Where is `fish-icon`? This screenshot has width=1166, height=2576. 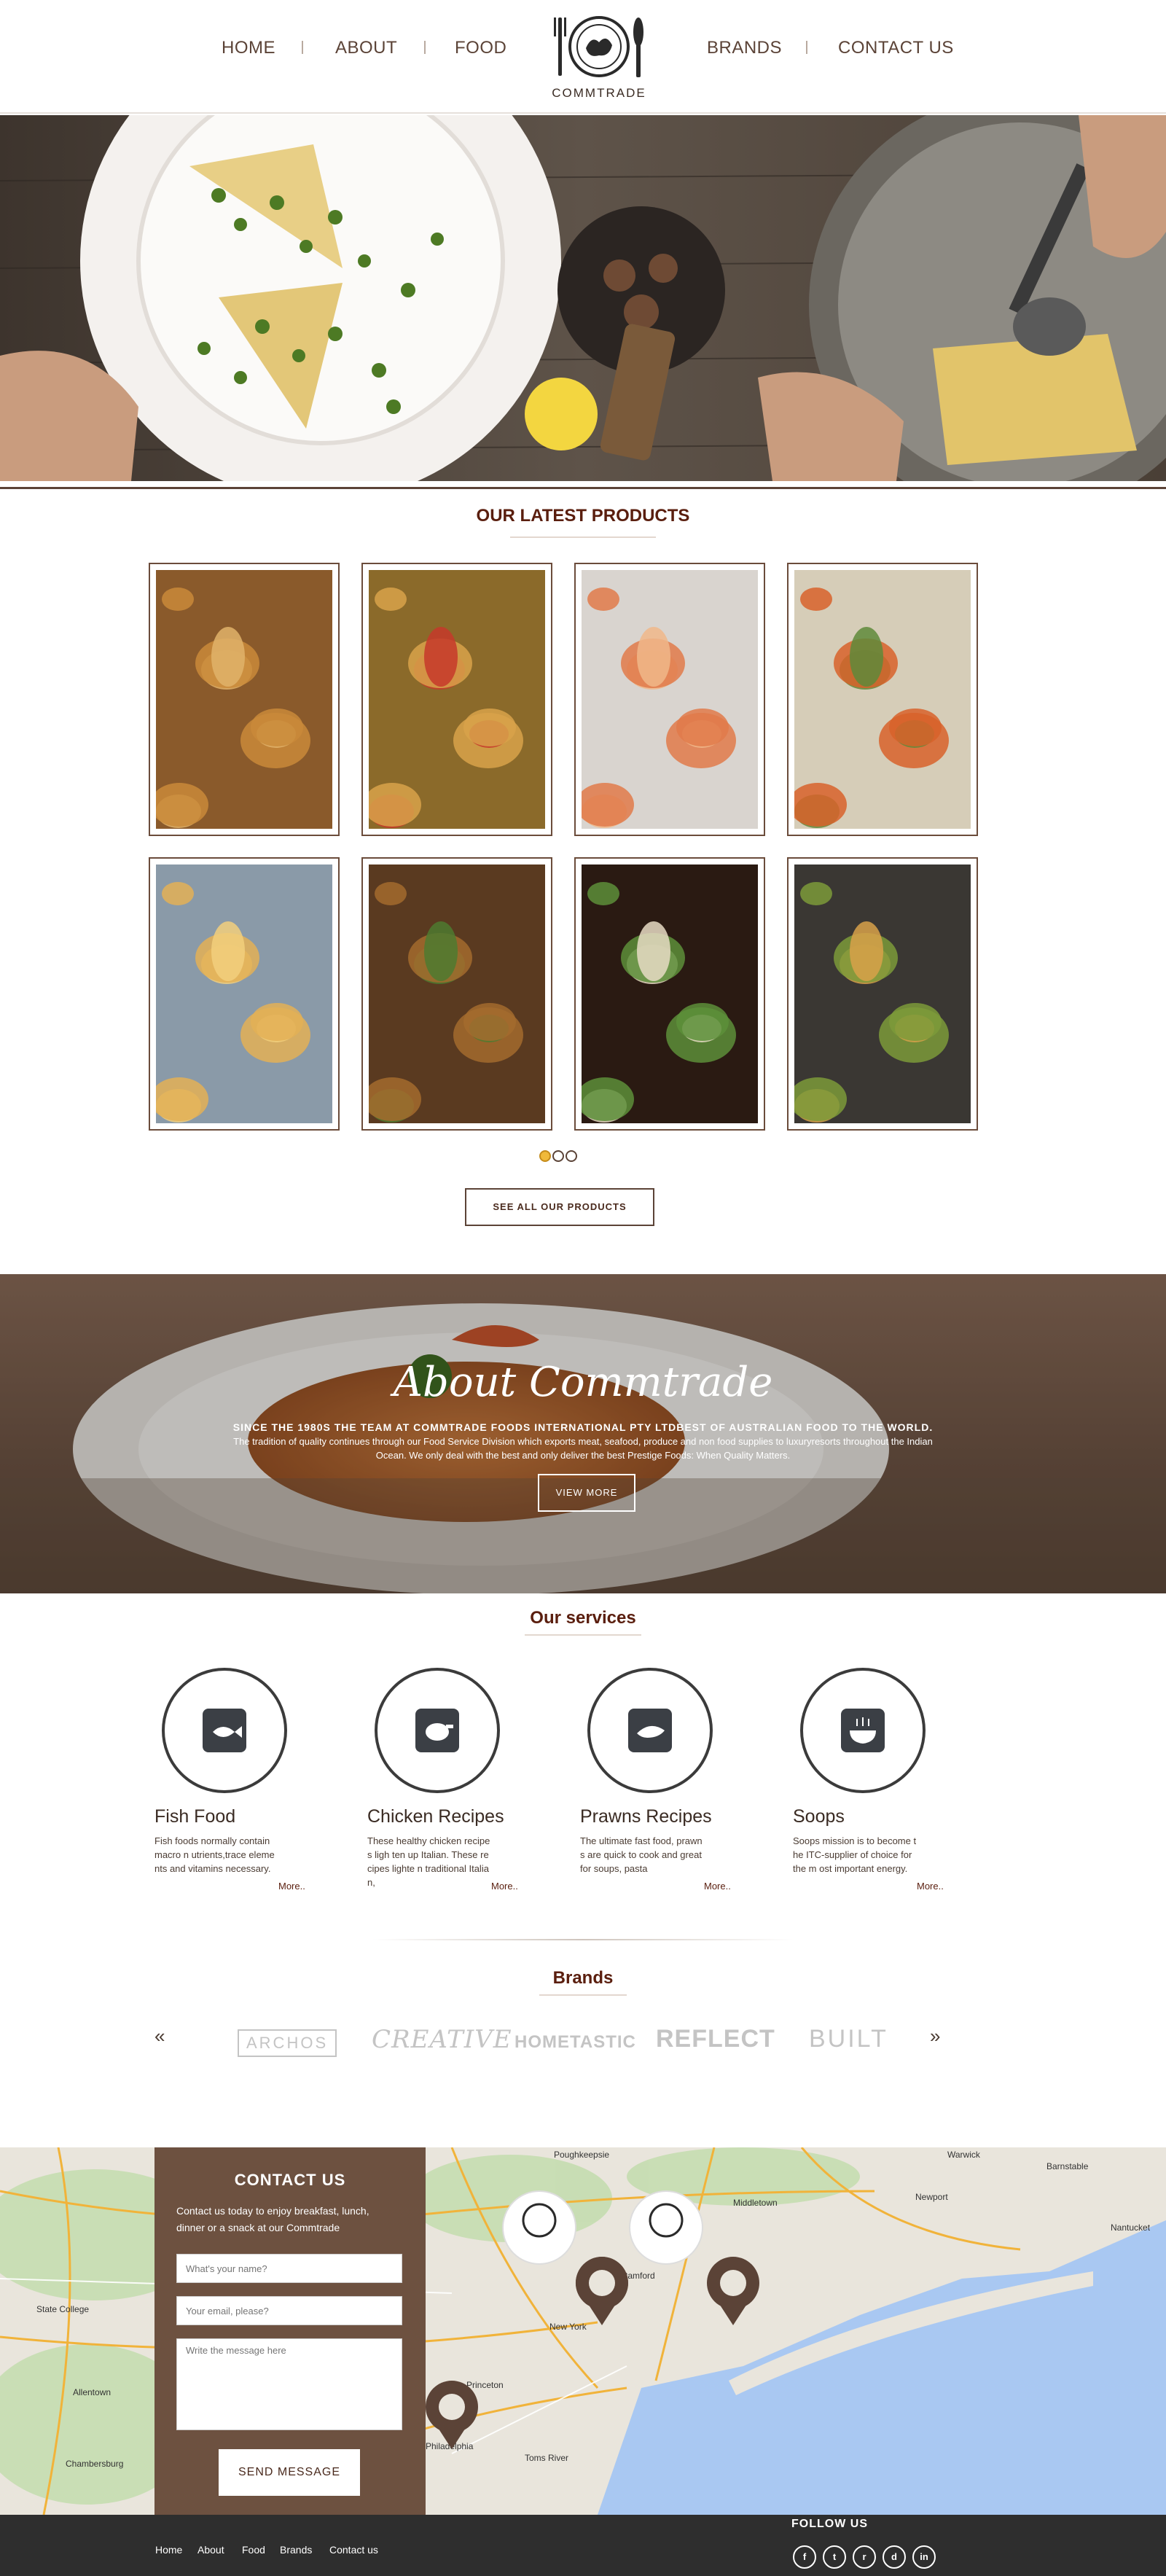 fish-icon is located at coordinates (224, 1730).